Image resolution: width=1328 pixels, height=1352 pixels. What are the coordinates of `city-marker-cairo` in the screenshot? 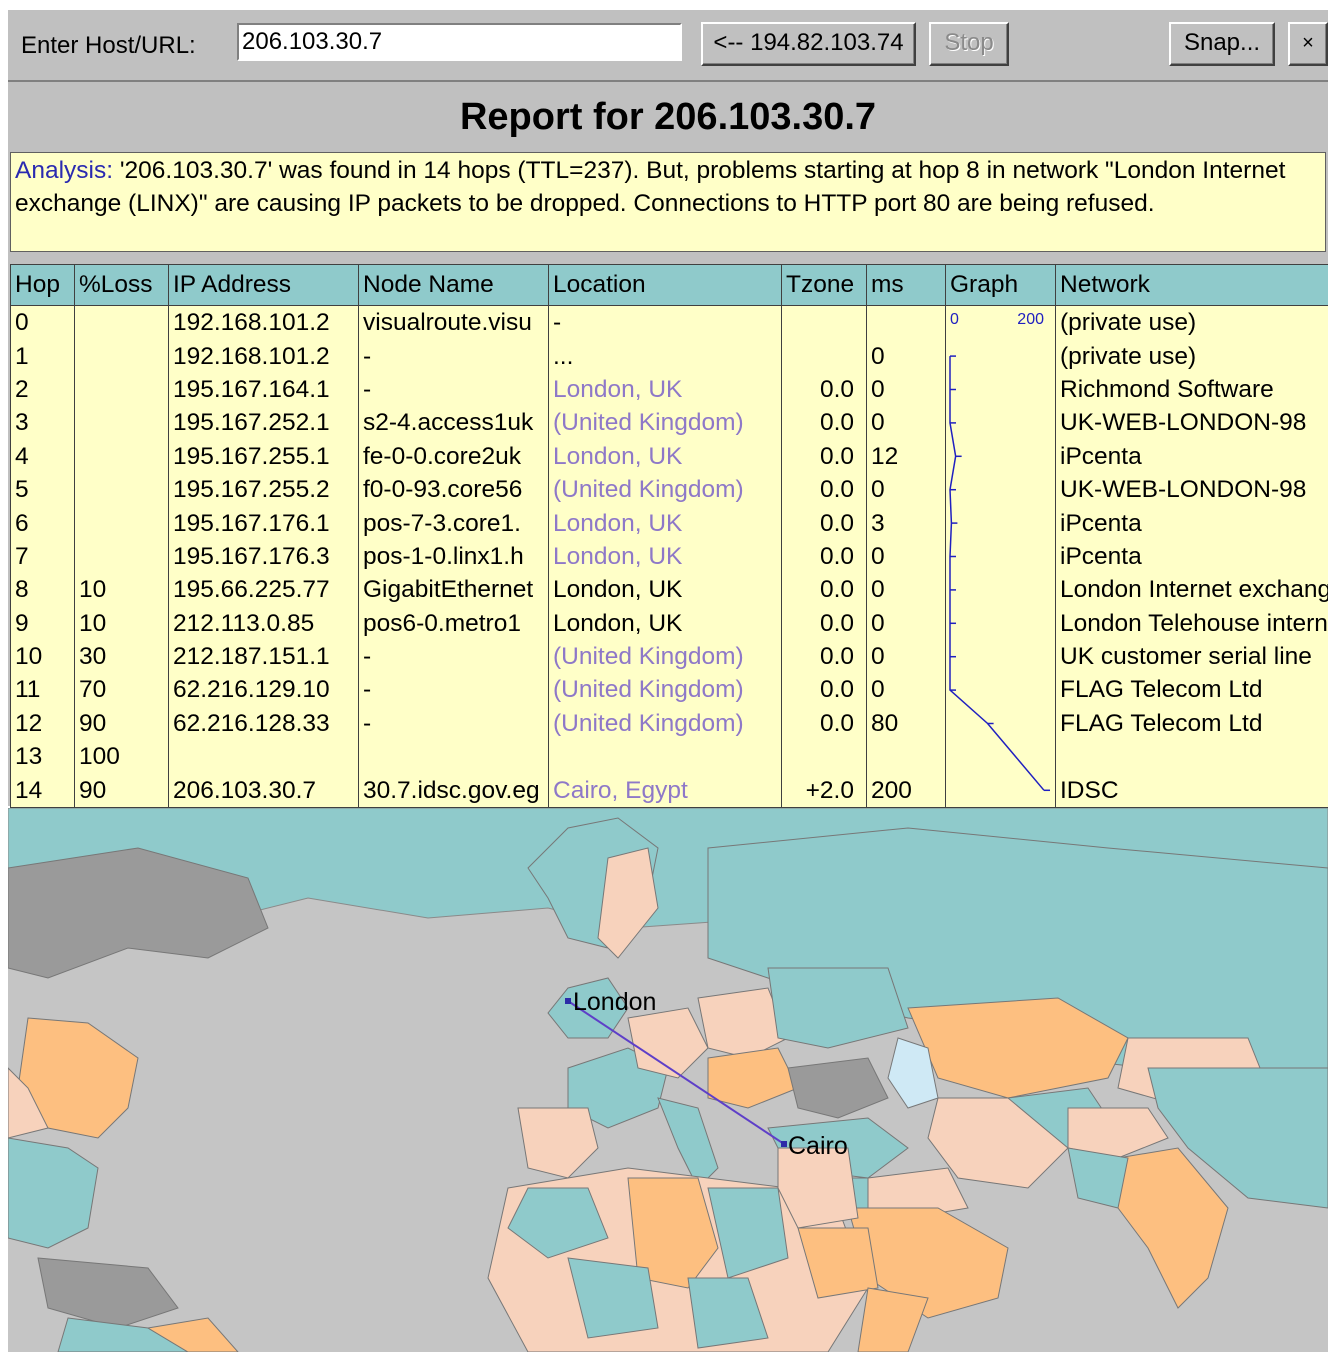 It's located at (784, 1144).